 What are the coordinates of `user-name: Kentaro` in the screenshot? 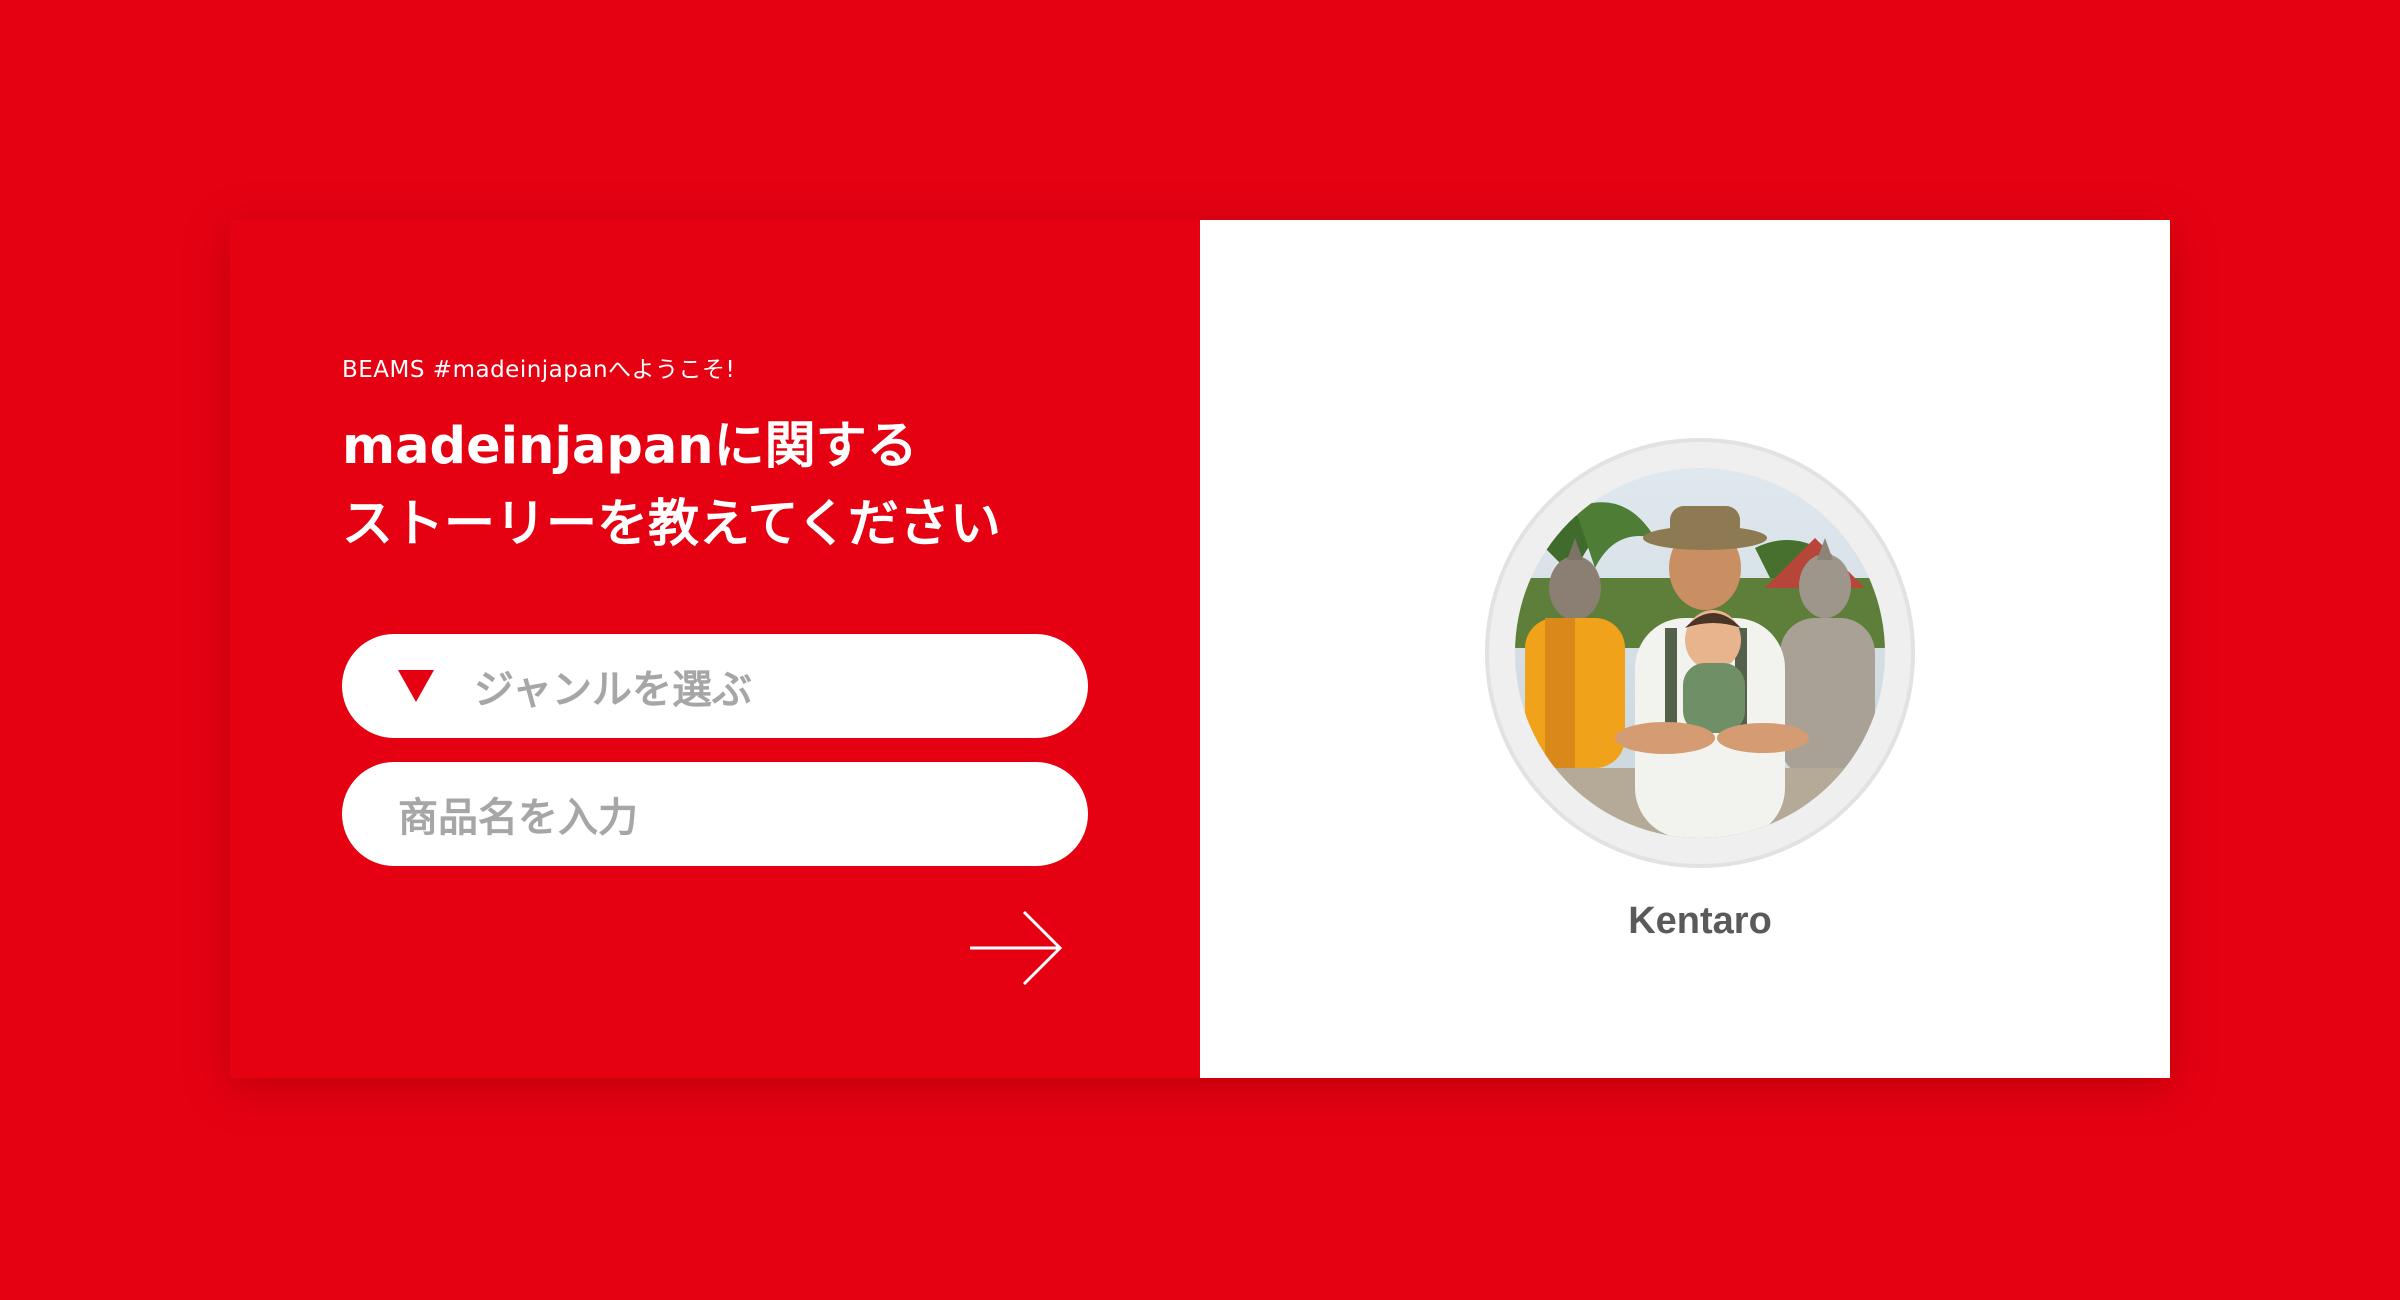 It's located at (1700, 921).